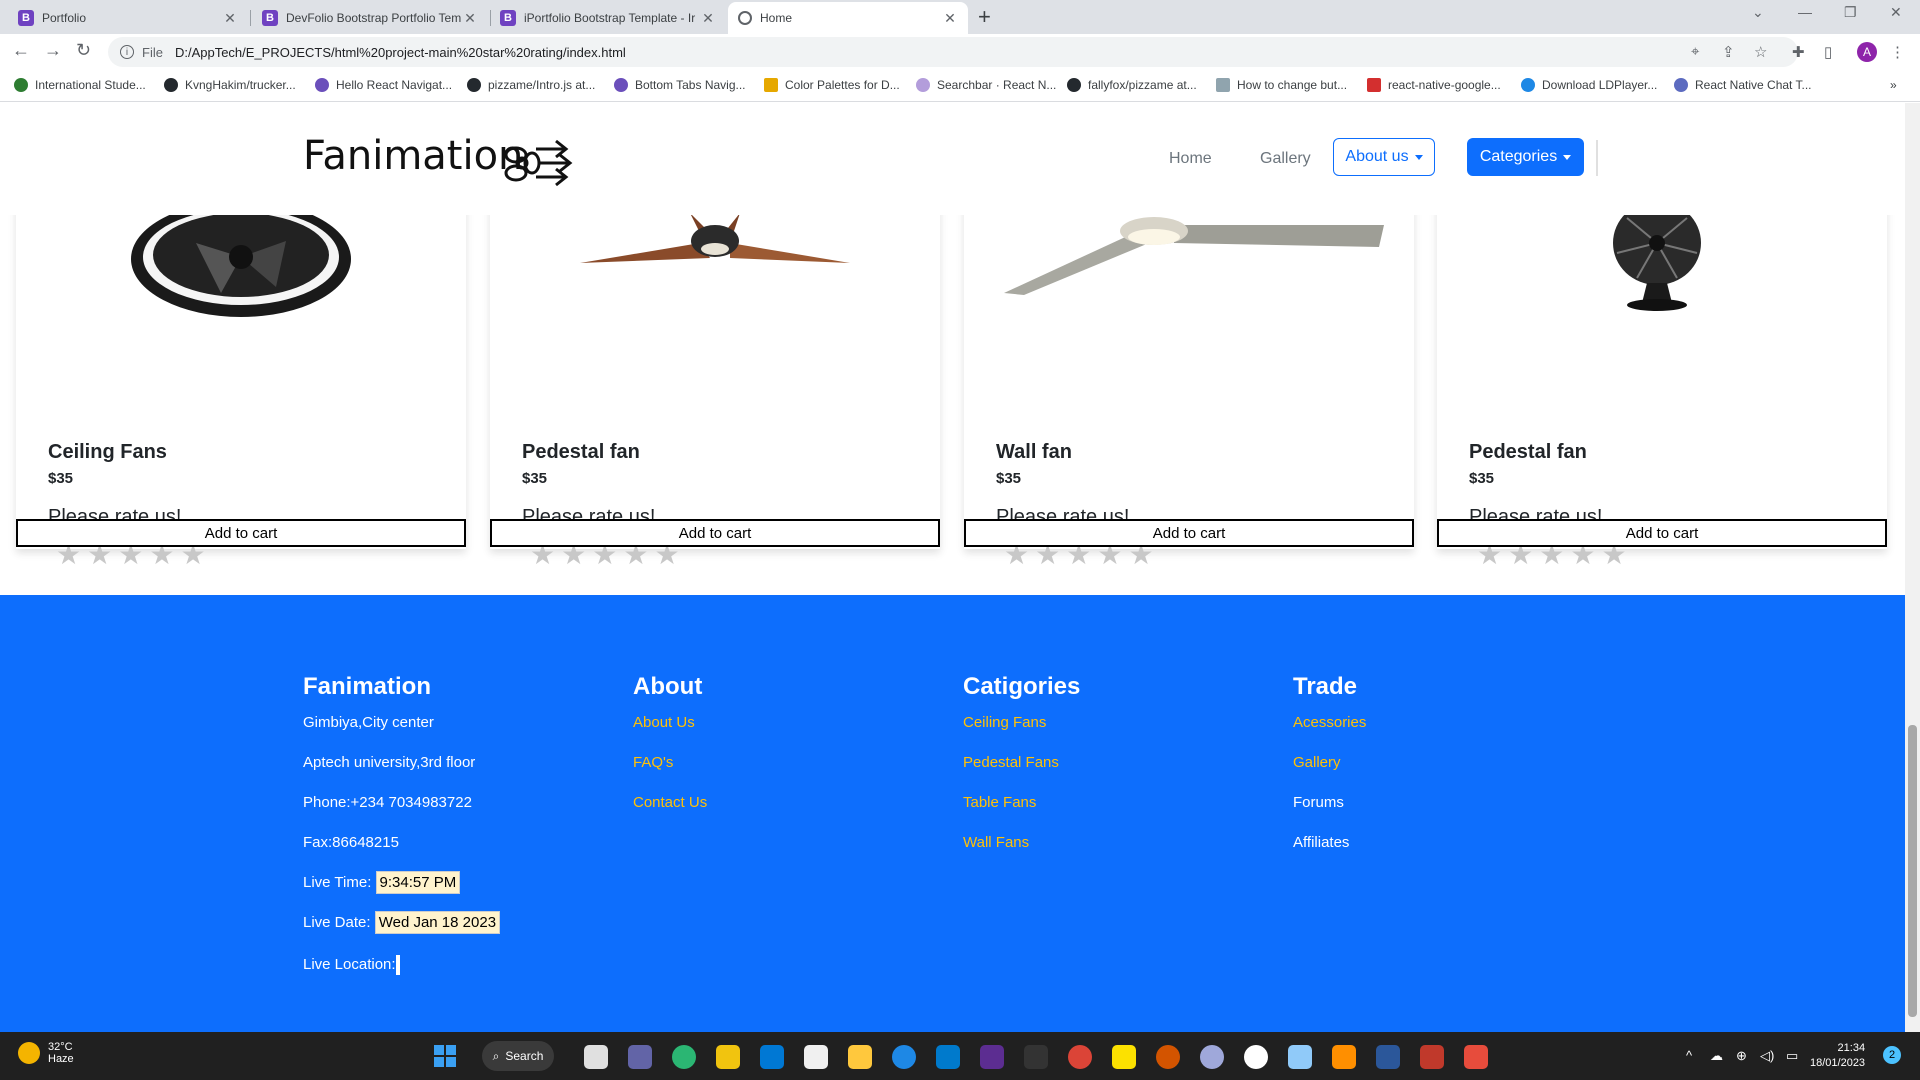 This screenshot has width=1920, height=1080. Describe the element at coordinates (1021, 815) in the screenshot. I see `footer-link-table-fans: Table Fans` at that location.